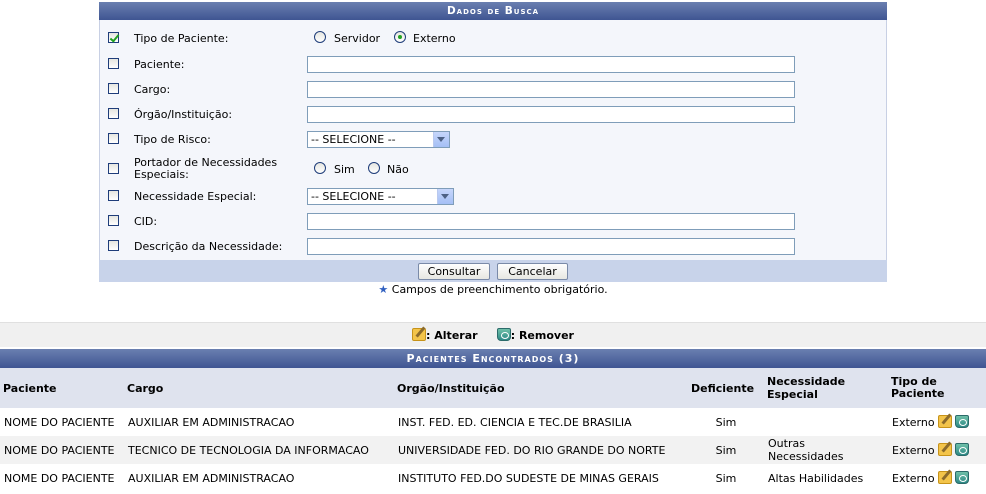 The image size is (986, 494). What do you see at coordinates (195, 196) in the screenshot?
I see `necessidade-label: Necessidade Especial:` at bounding box center [195, 196].